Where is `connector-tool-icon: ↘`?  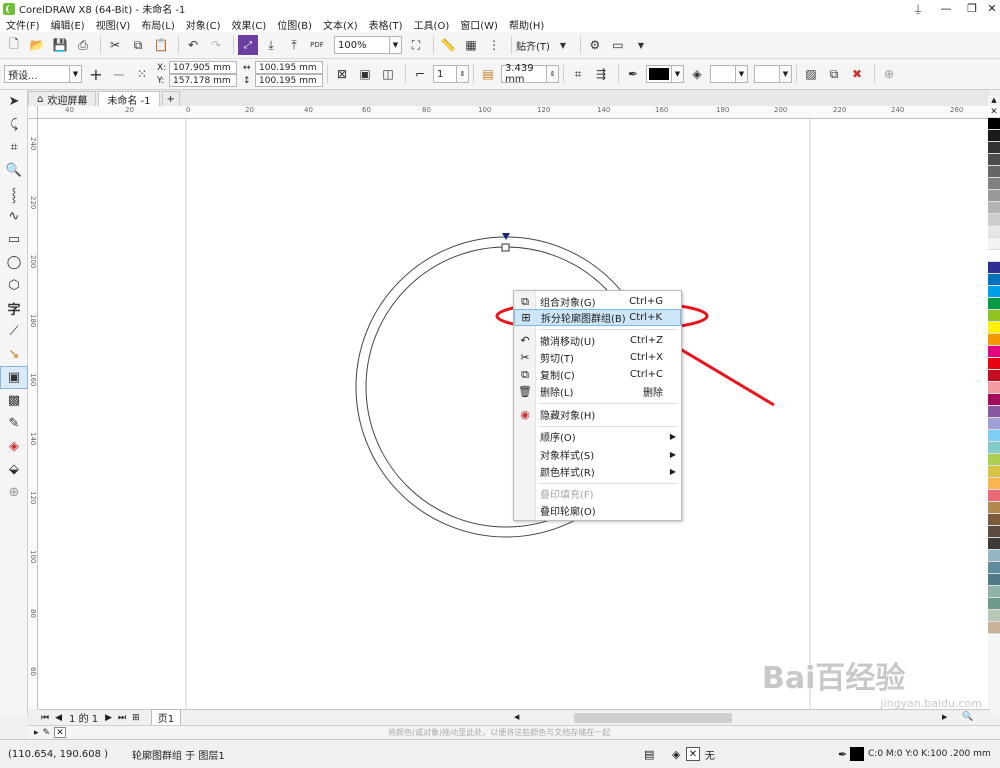
connector-tool-icon: ↘ is located at coordinates (14, 354).